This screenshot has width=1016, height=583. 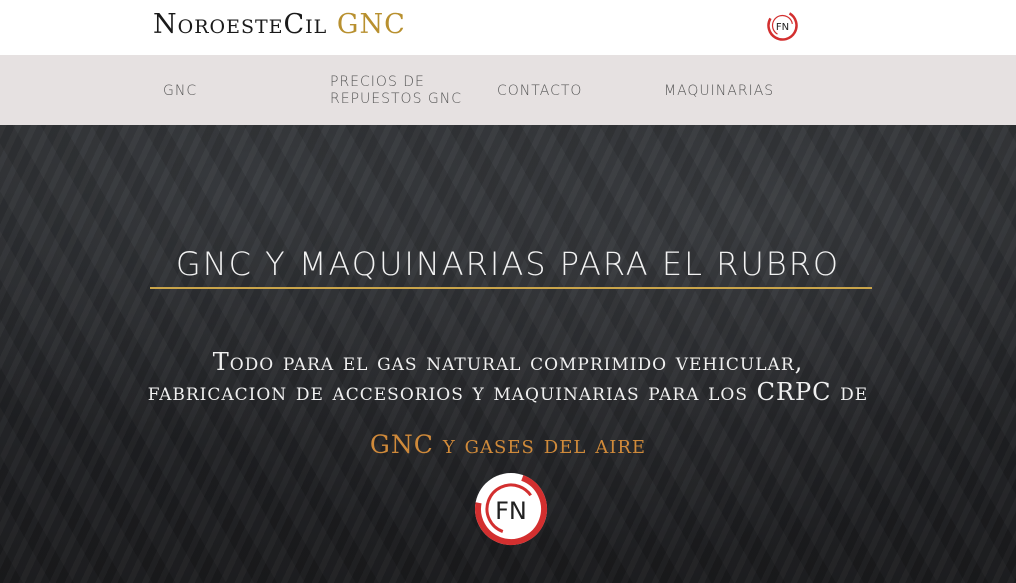 I want to click on hero-title-underline, so click(x=511, y=288).